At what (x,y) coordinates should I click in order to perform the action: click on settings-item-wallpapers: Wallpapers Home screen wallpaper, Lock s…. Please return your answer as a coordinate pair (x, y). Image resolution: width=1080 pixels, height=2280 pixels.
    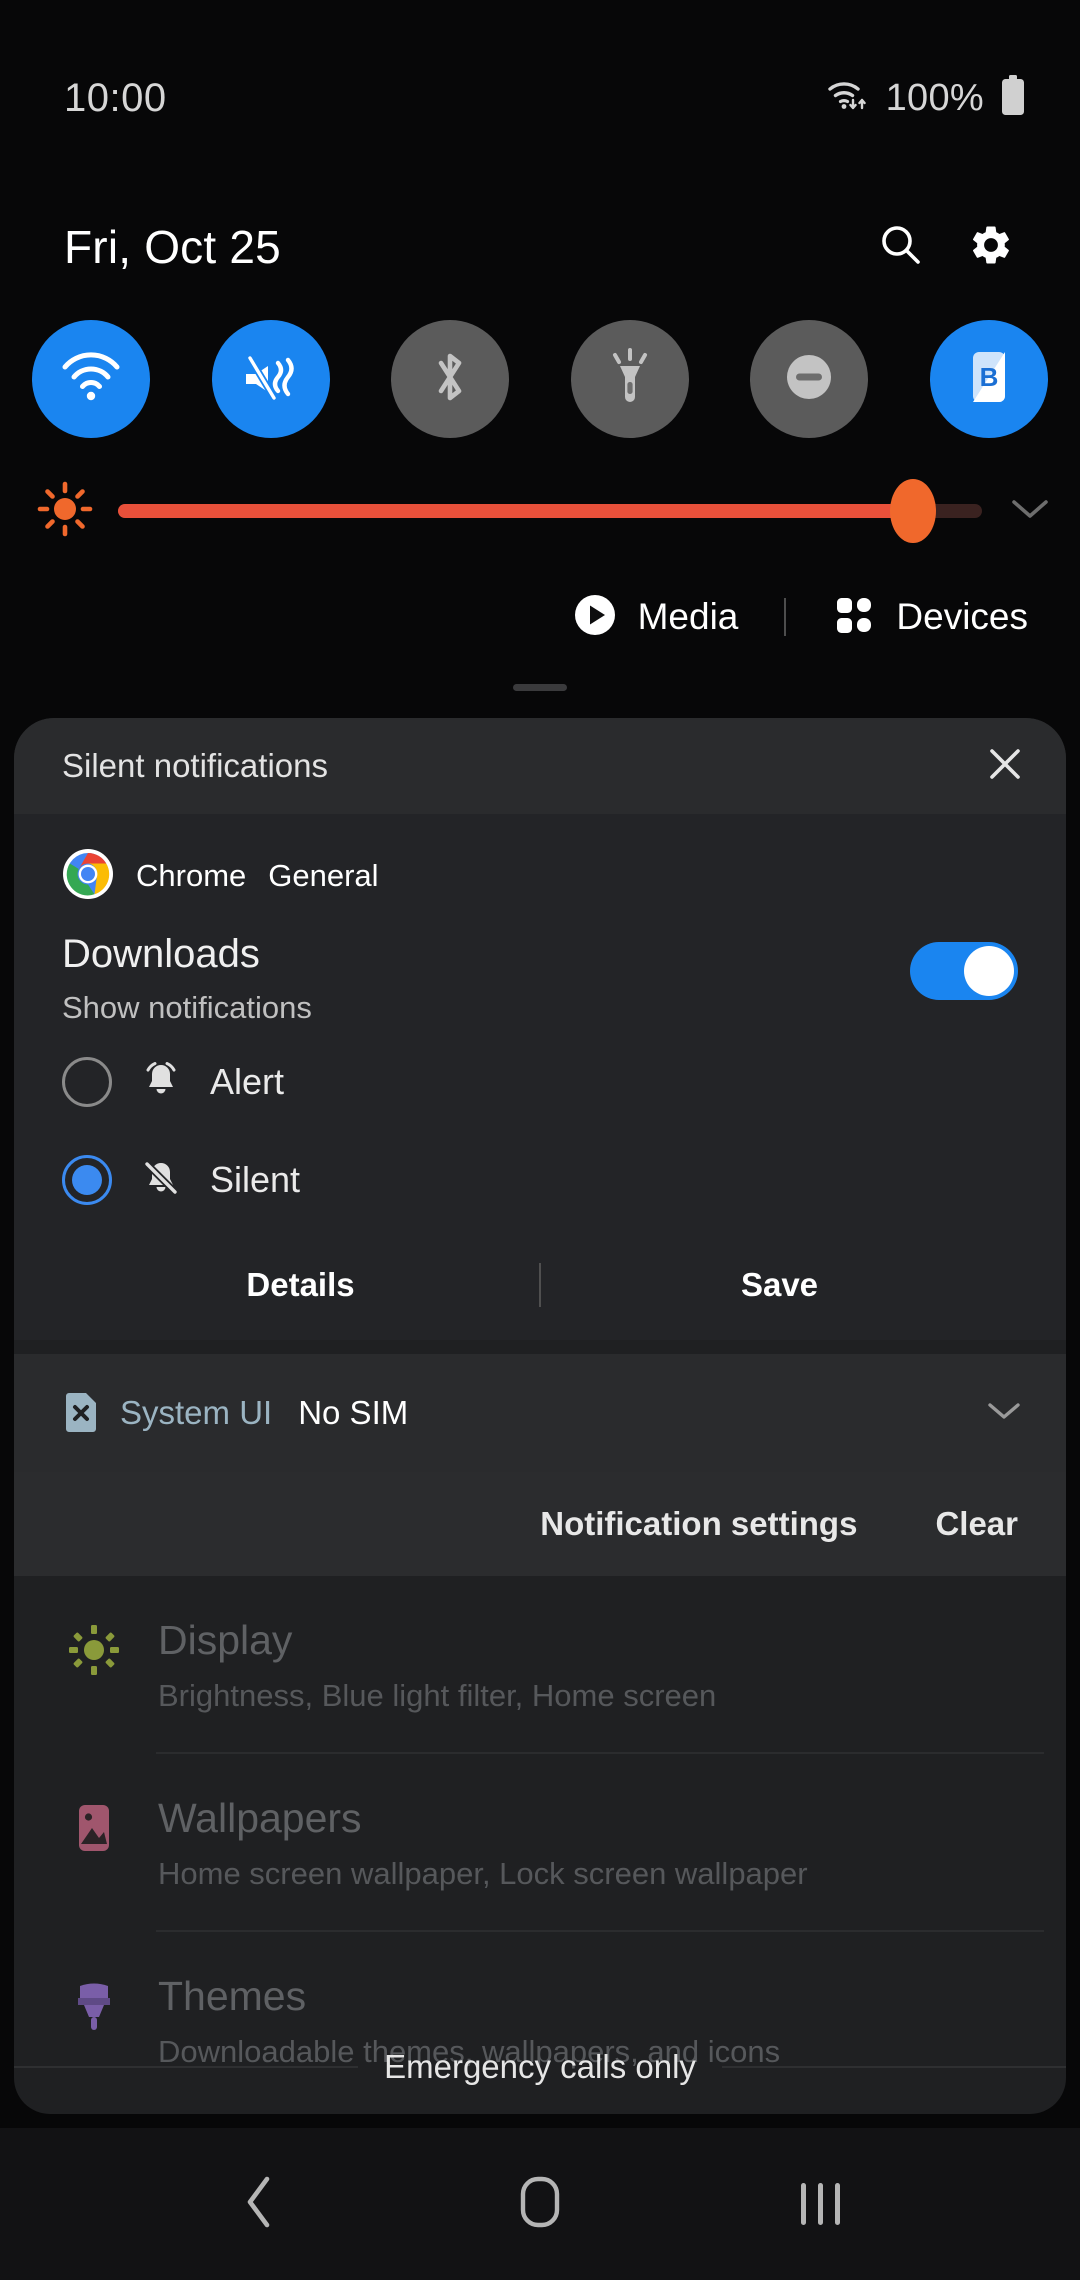
    Looking at the image, I should click on (540, 1842).